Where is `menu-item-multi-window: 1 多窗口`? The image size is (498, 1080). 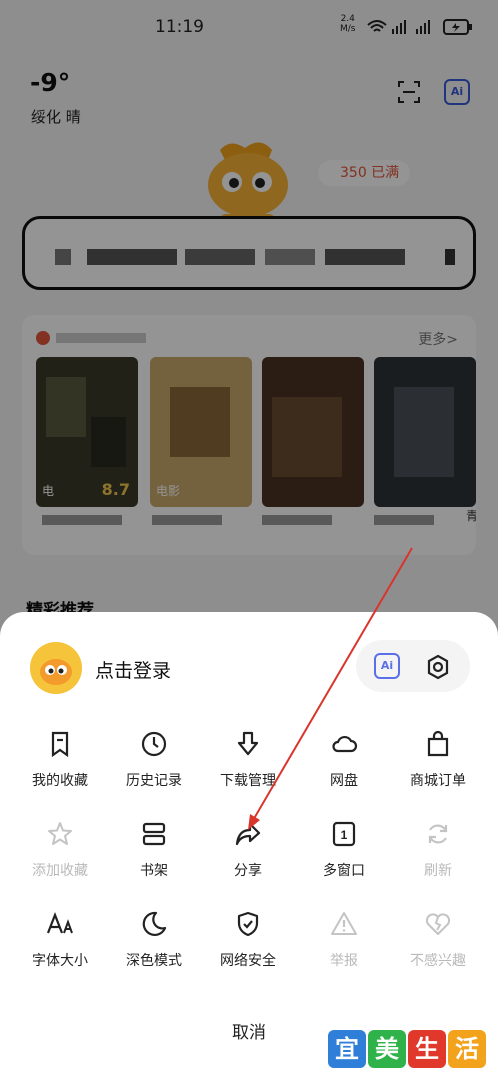 menu-item-multi-window: 1 多窗口 is located at coordinates (344, 850).